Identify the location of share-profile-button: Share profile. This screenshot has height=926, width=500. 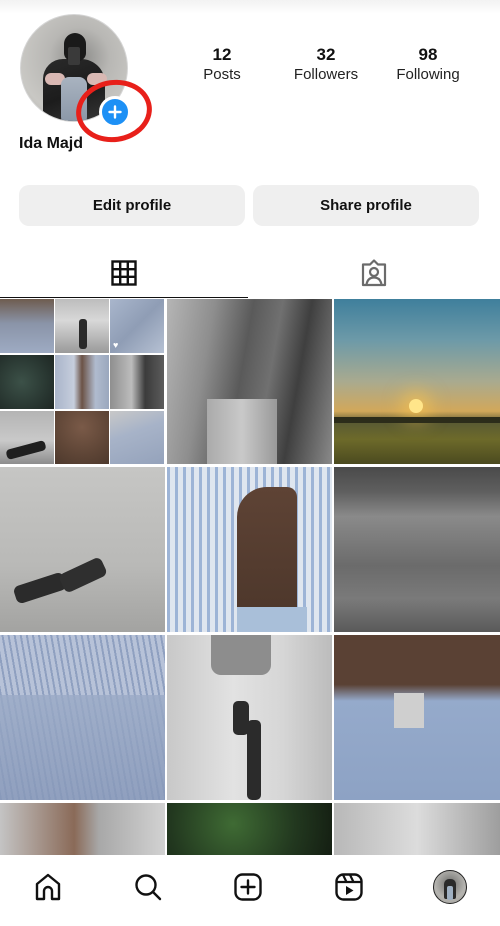
(366, 205).